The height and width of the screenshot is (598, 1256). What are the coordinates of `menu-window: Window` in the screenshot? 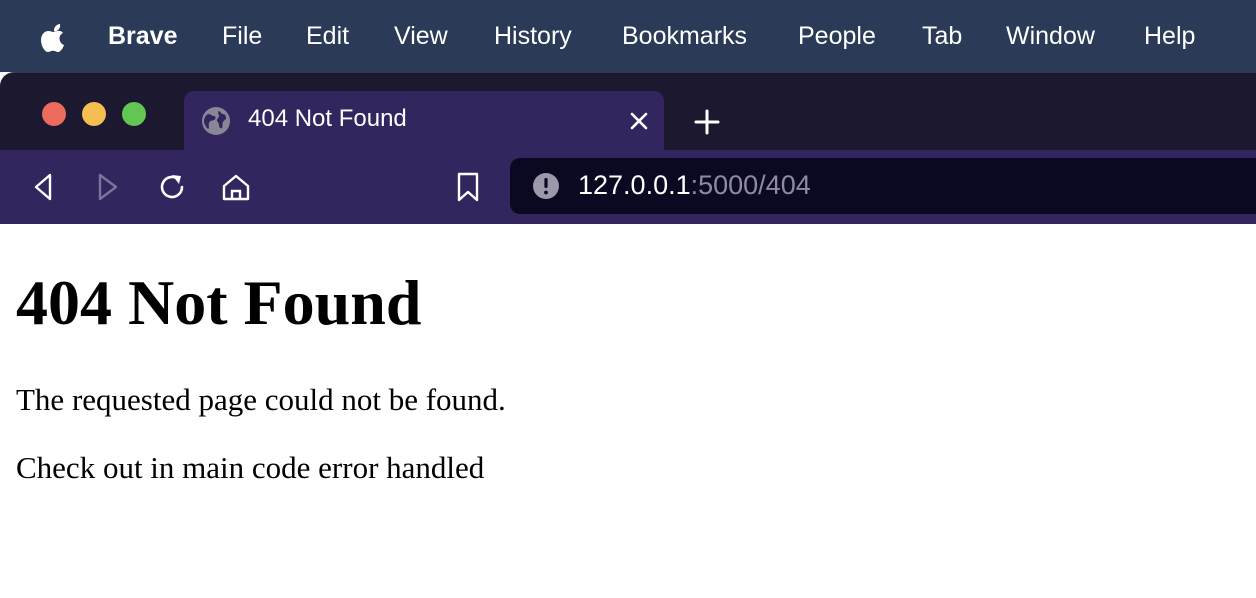 It's located at (1050, 36).